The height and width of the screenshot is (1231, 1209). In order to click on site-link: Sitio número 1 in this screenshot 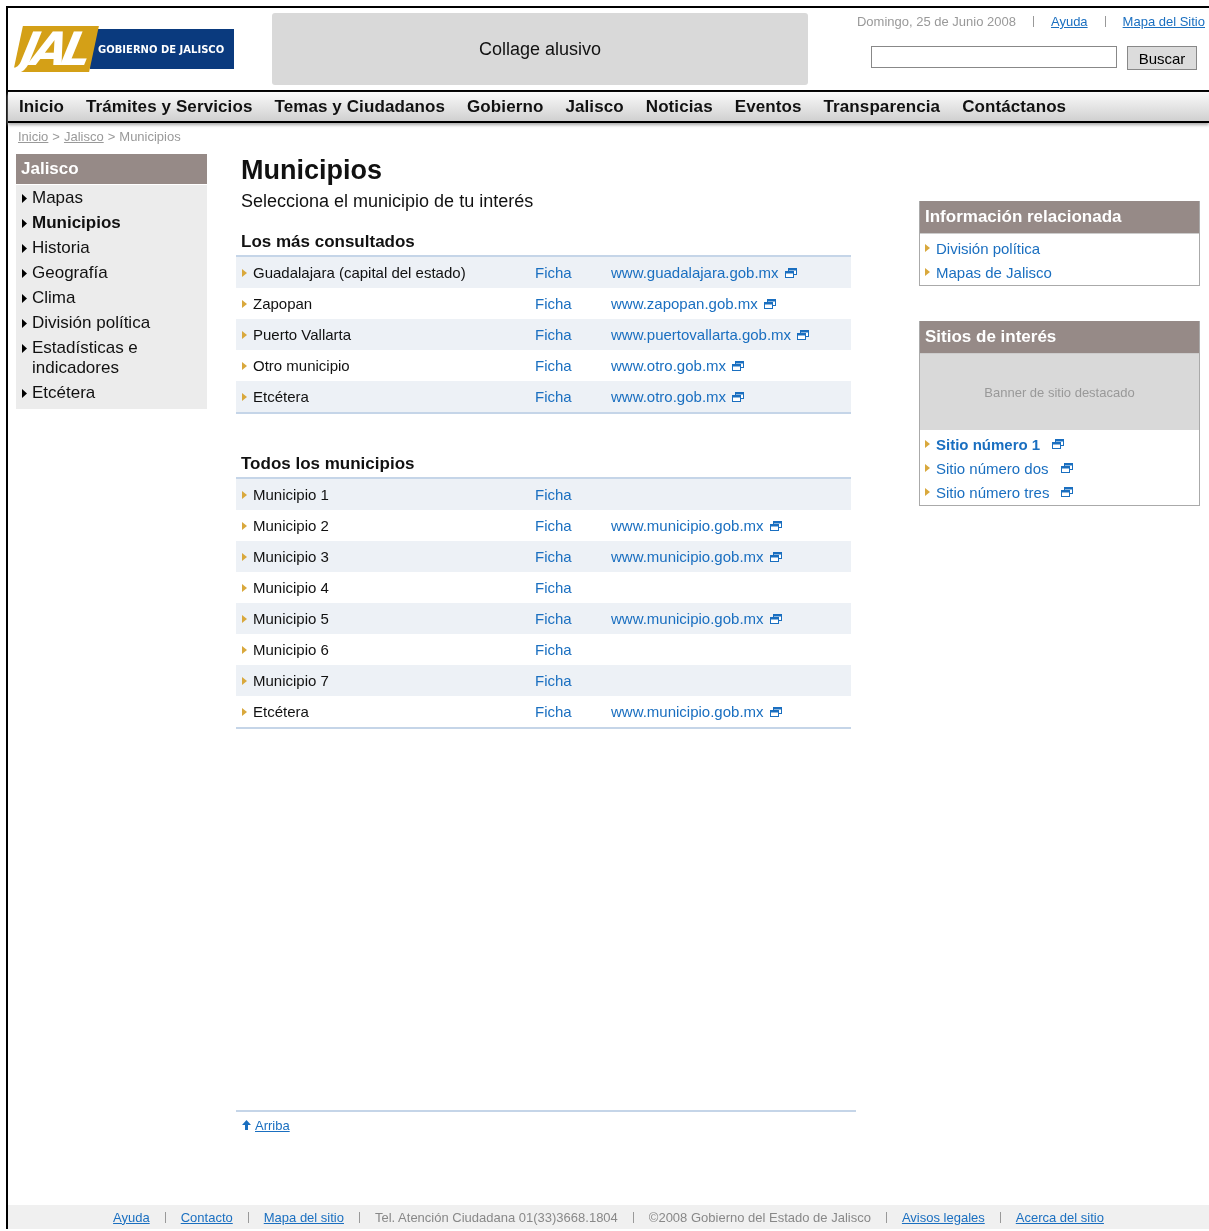, I will do `click(1059, 444)`.